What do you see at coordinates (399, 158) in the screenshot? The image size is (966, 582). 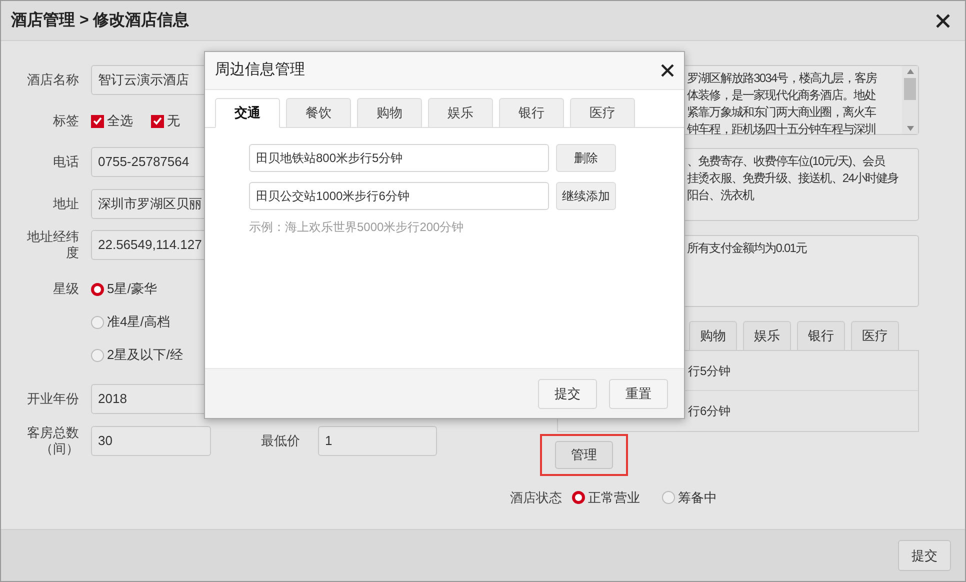 I see `entry-field: 田贝地铁站800米步行5分钟` at bounding box center [399, 158].